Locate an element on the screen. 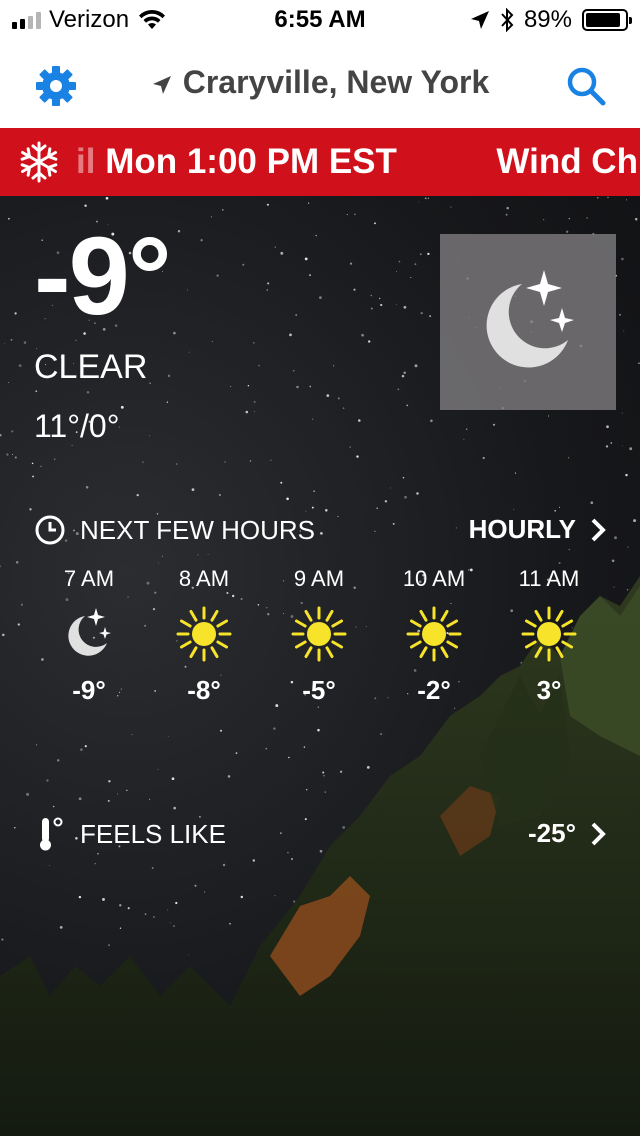 The height and width of the screenshot is (1136, 640). hour-time: 7 AM is located at coordinates (89, 578).